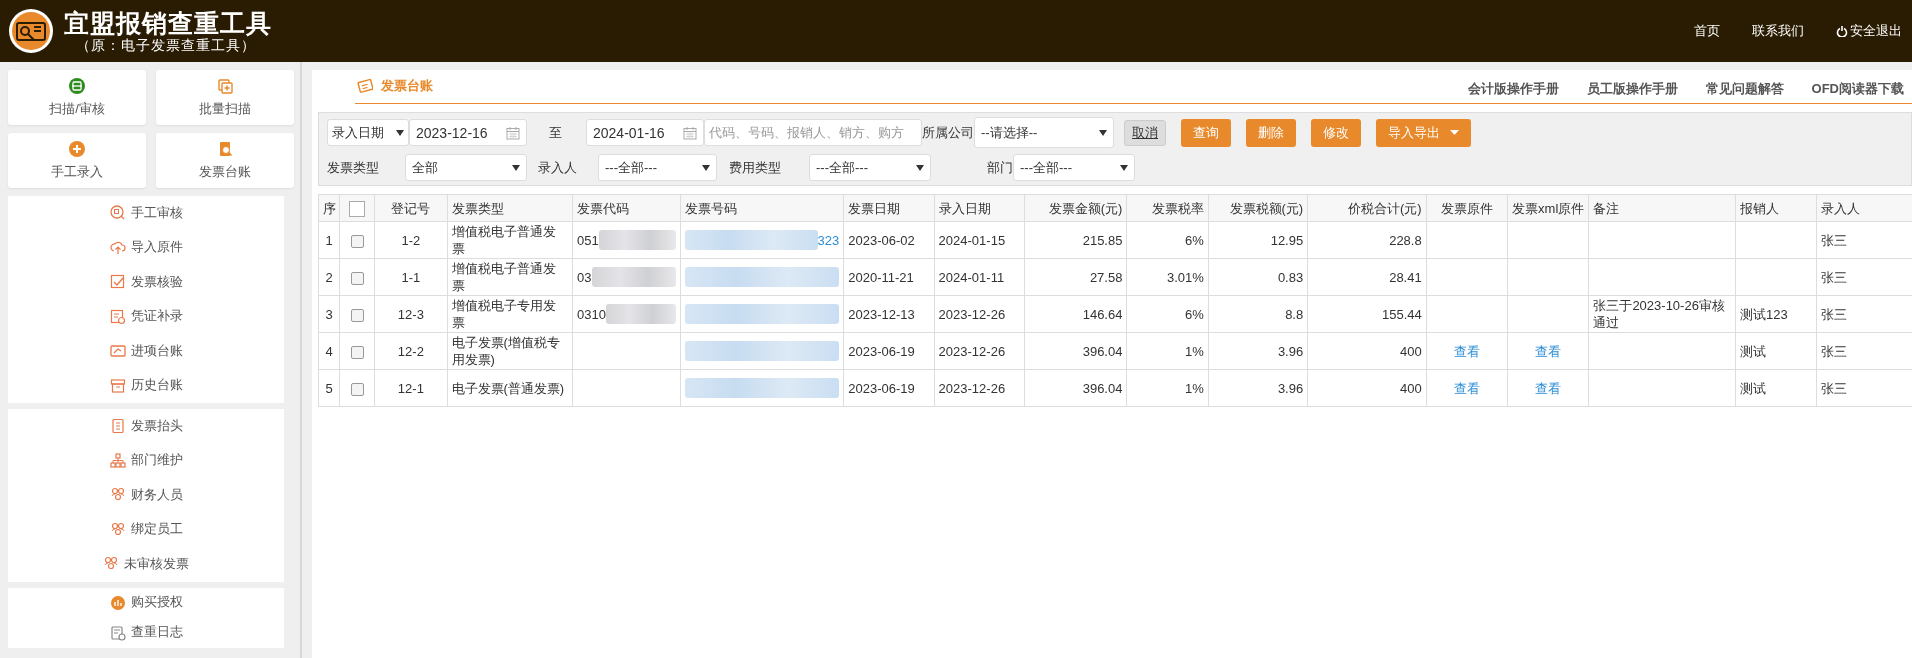 The width and height of the screenshot is (1912, 658). Describe the element at coordinates (889, 388) in the screenshot. I see `table-cell: 2023-06-19` at that location.